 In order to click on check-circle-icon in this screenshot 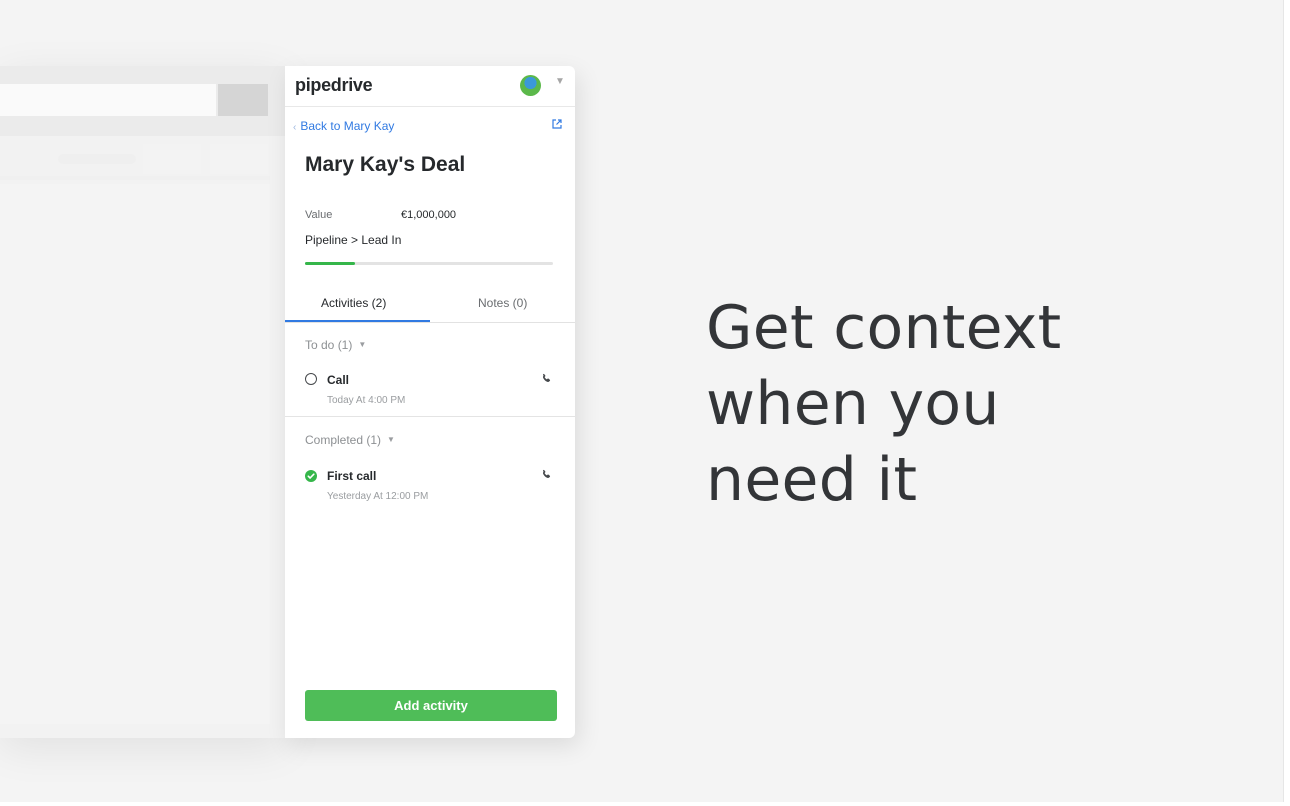, I will do `click(311, 476)`.